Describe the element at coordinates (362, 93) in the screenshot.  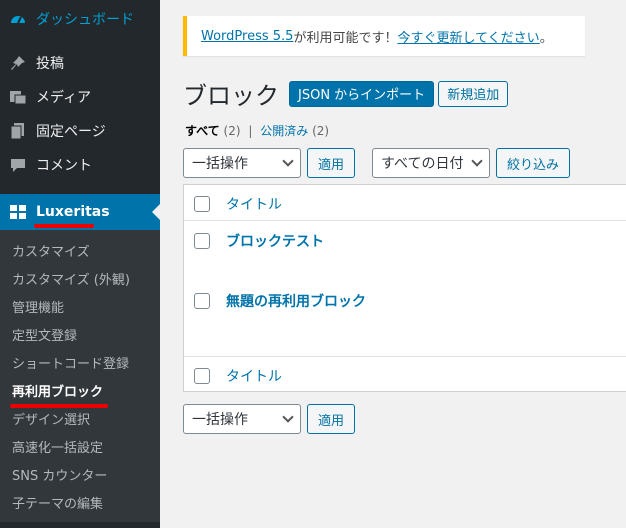
I see `json-import-button: JSON からインポート` at that location.